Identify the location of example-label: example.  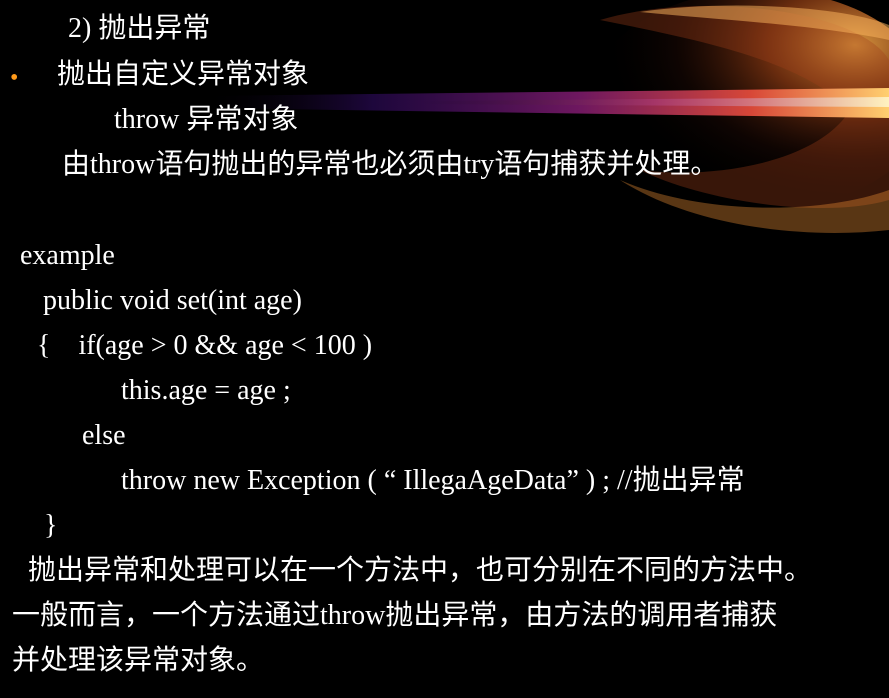
(67, 255).